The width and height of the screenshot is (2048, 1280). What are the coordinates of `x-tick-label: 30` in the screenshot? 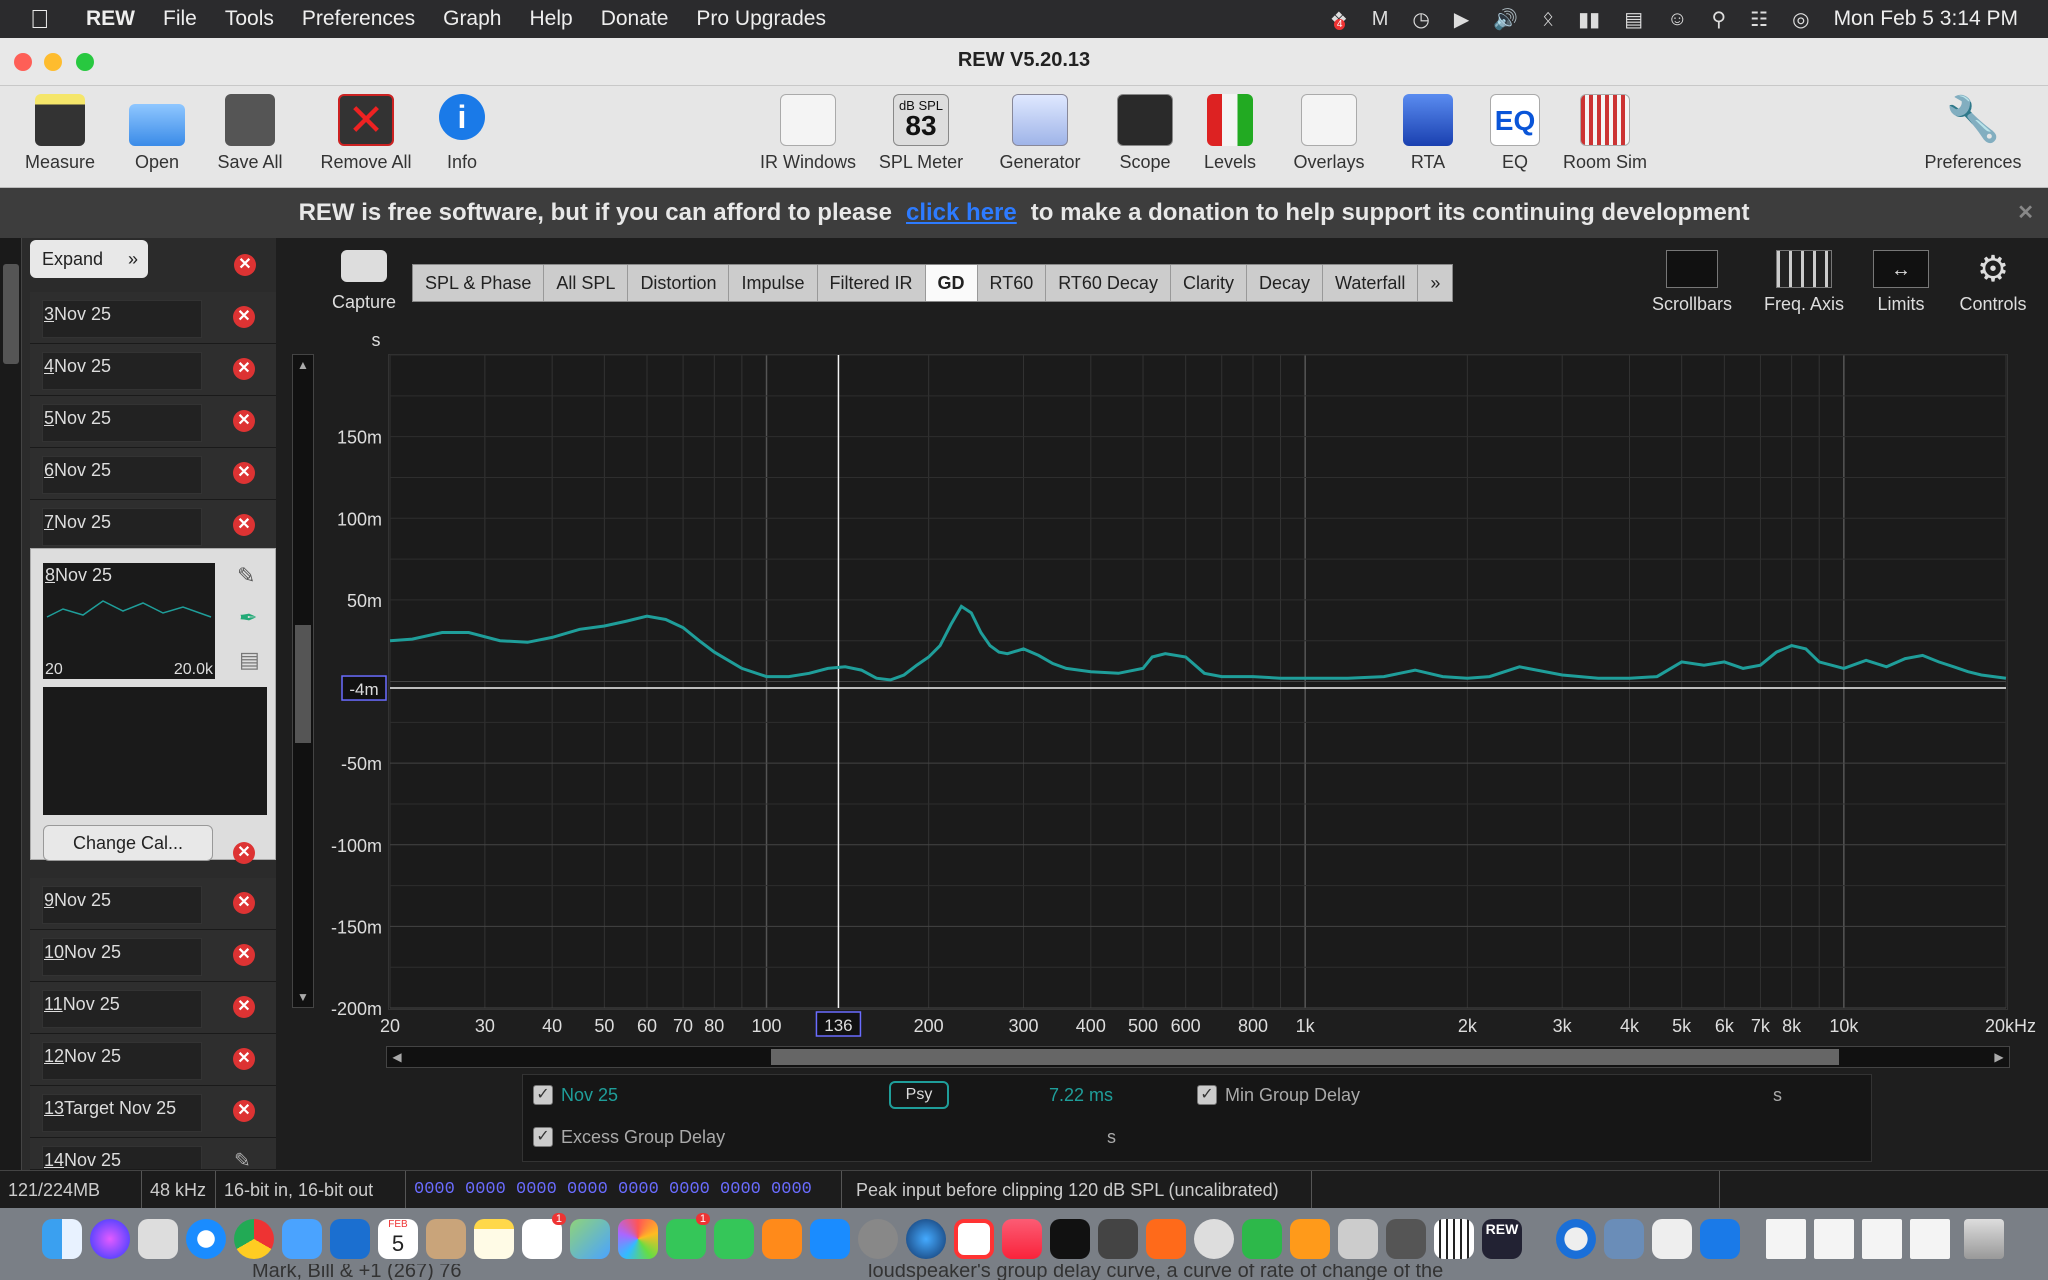 It's located at (485, 1026).